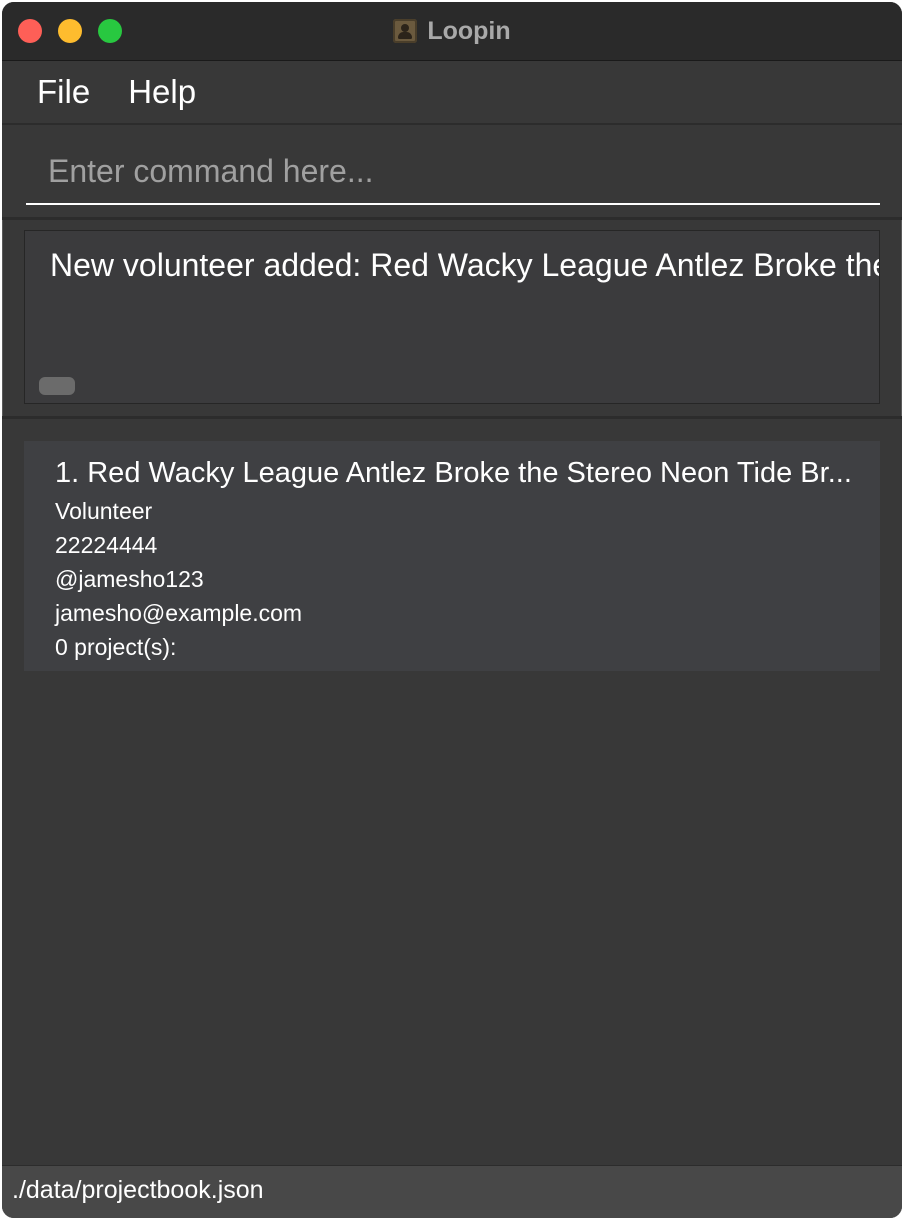 The image size is (904, 1220). Describe the element at coordinates (57, 386) in the screenshot. I see `horizontal-scrollbar-thumb` at that location.